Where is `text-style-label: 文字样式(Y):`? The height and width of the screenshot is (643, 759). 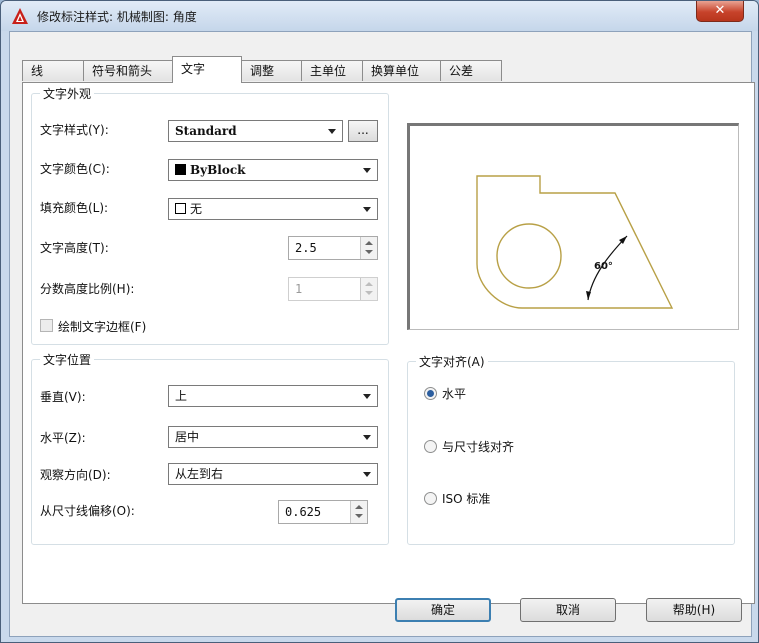
text-style-label: 文字样式(Y): is located at coordinates (74, 130).